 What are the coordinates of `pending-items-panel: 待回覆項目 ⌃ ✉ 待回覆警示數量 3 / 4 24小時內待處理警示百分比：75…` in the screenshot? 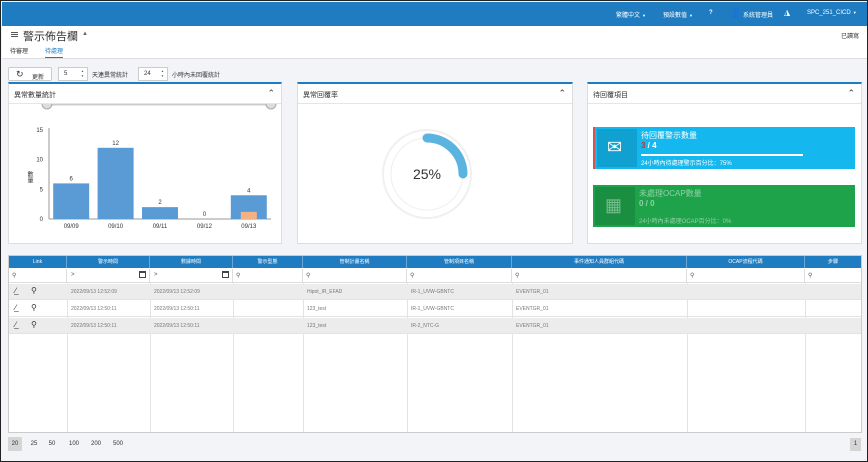 It's located at (724, 163).